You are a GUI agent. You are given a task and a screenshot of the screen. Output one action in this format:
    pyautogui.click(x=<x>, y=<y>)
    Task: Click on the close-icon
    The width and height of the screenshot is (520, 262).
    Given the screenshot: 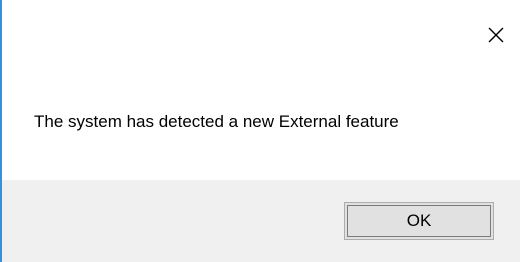 What is the action you would take?
    pyautogui.click(x=496, y=35)
    